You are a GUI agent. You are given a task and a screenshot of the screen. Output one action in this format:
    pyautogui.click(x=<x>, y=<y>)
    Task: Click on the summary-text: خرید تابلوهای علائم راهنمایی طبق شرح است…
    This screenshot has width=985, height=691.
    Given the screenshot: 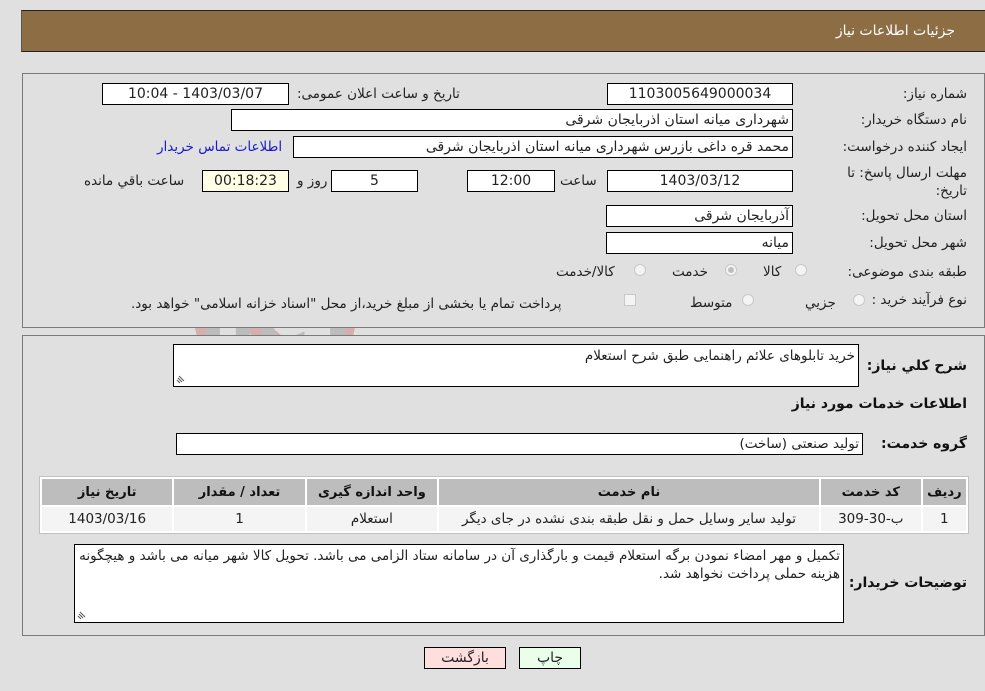 What is the action you would take?
    pyautogui.click(x=719, y=356)
    